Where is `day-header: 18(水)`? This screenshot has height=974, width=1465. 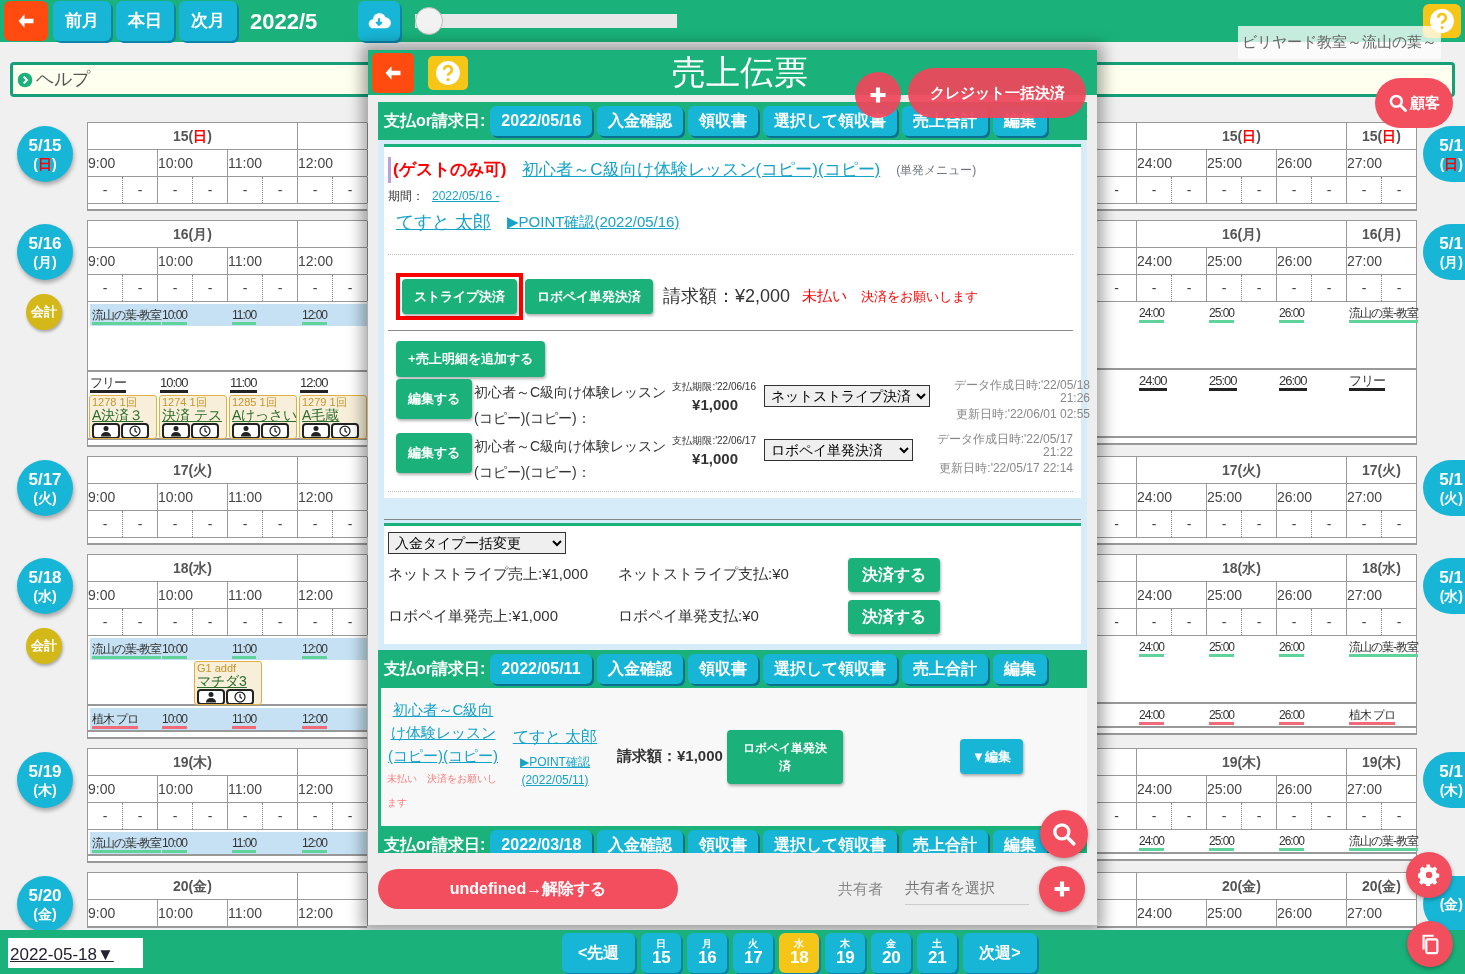
day-header: 18(水) is located at coordinates (192, 568).